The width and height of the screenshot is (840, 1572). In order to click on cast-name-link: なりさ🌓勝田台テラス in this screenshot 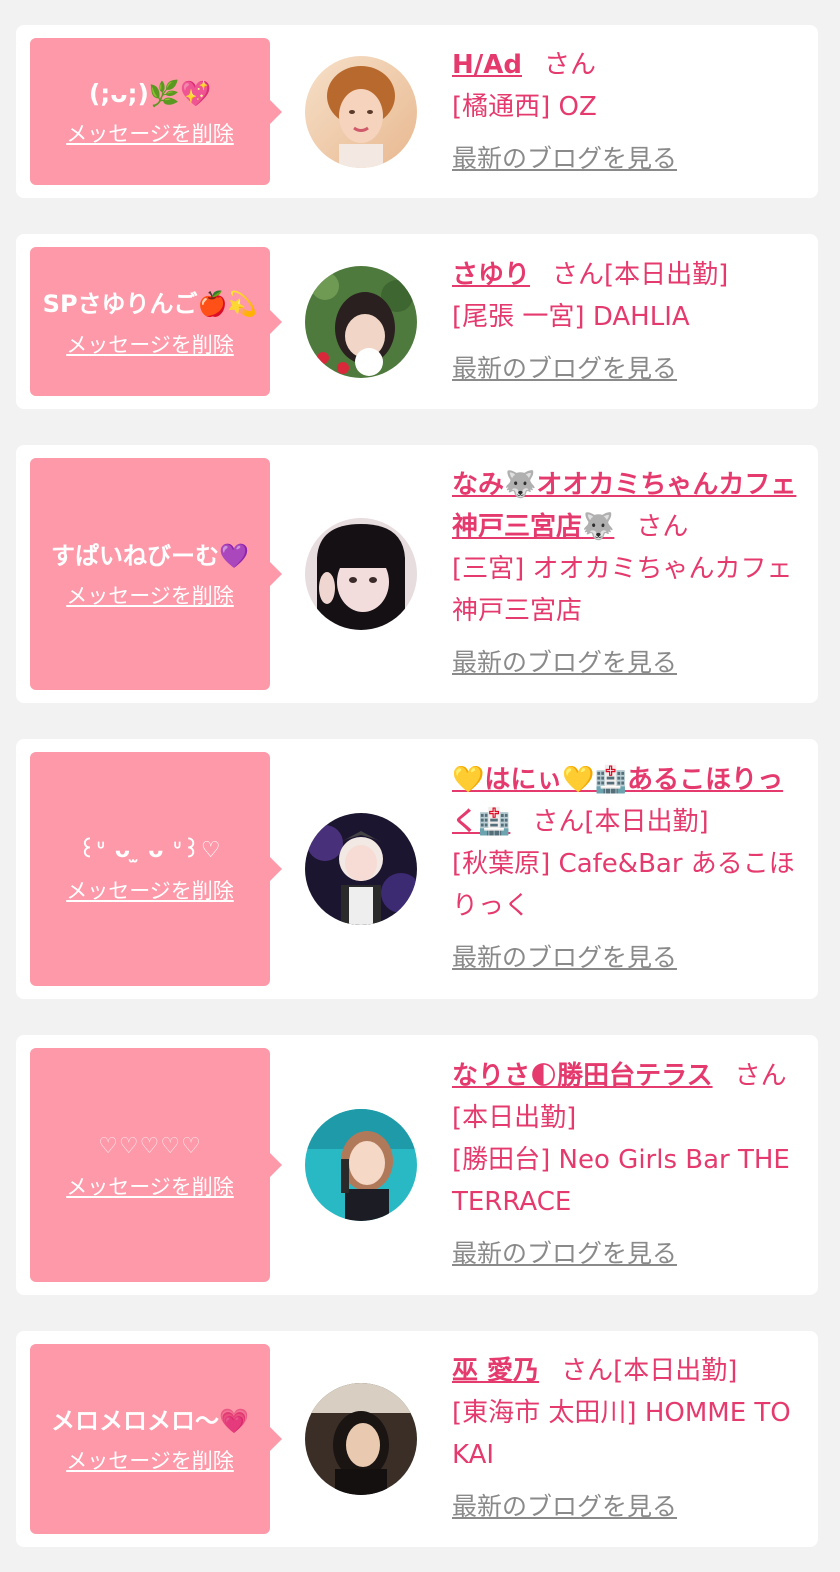, I will do `click(582, 1076)`.